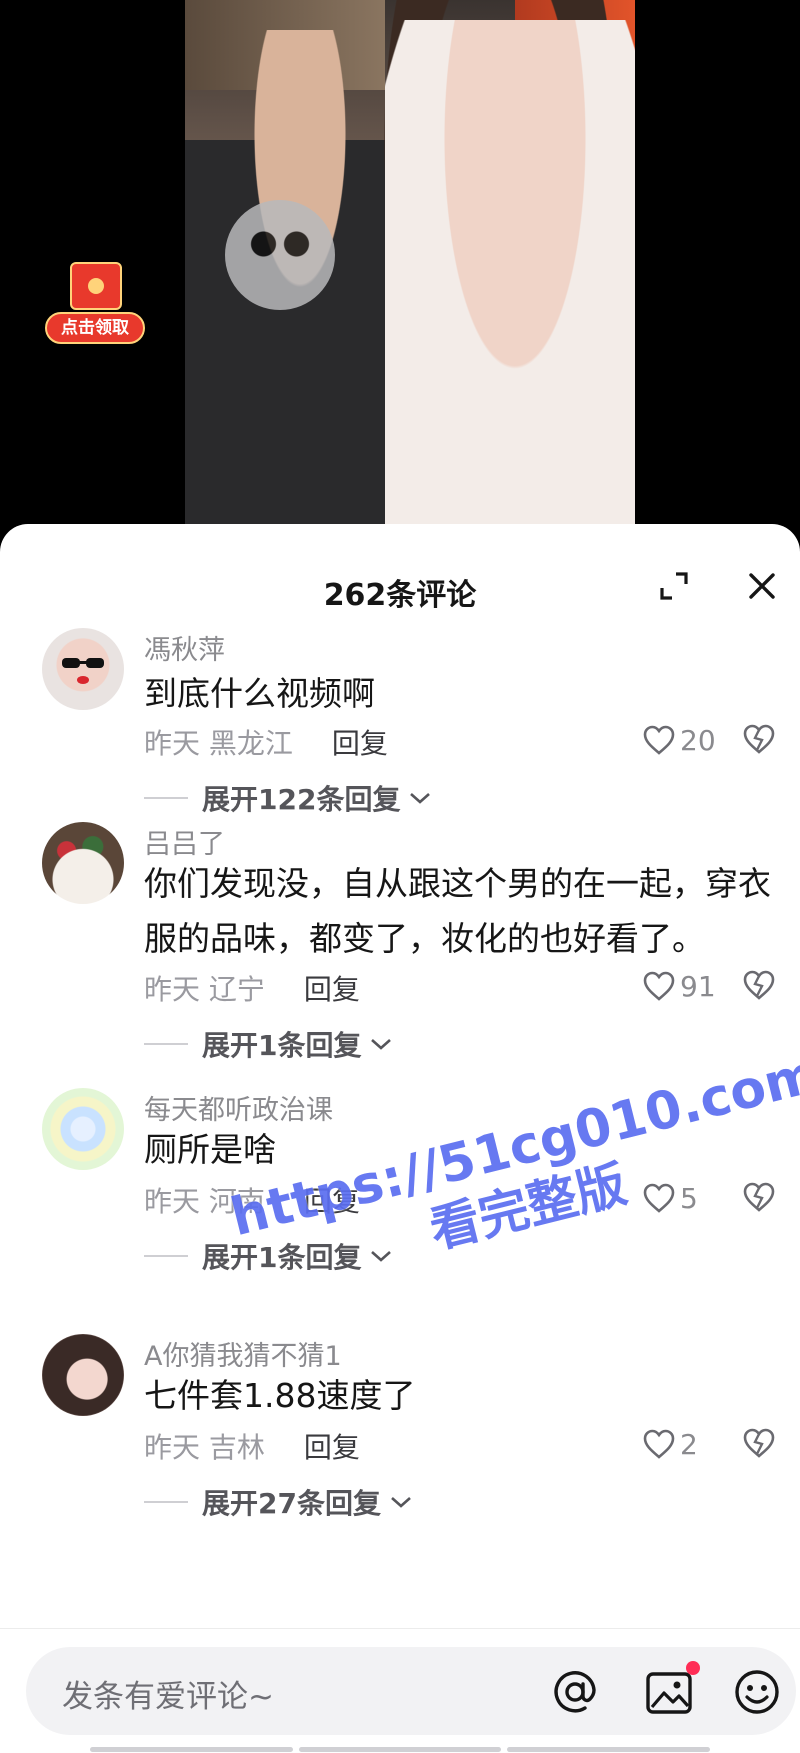 Image resolution: width=800 pixels, height=1753 pixels. I want to click on like-count: 2, so click(689, 1444).